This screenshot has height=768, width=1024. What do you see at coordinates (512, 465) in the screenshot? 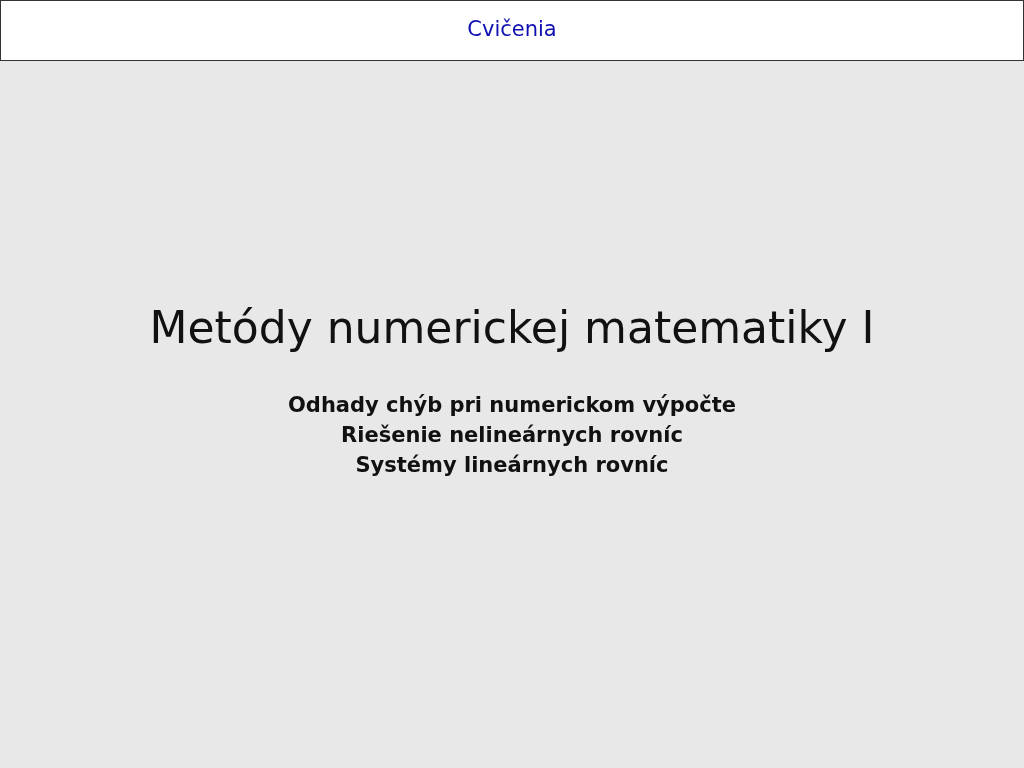
I see `slide-subtitle: Systémy lineárnych rovníc` at bounding box center [512, 465].